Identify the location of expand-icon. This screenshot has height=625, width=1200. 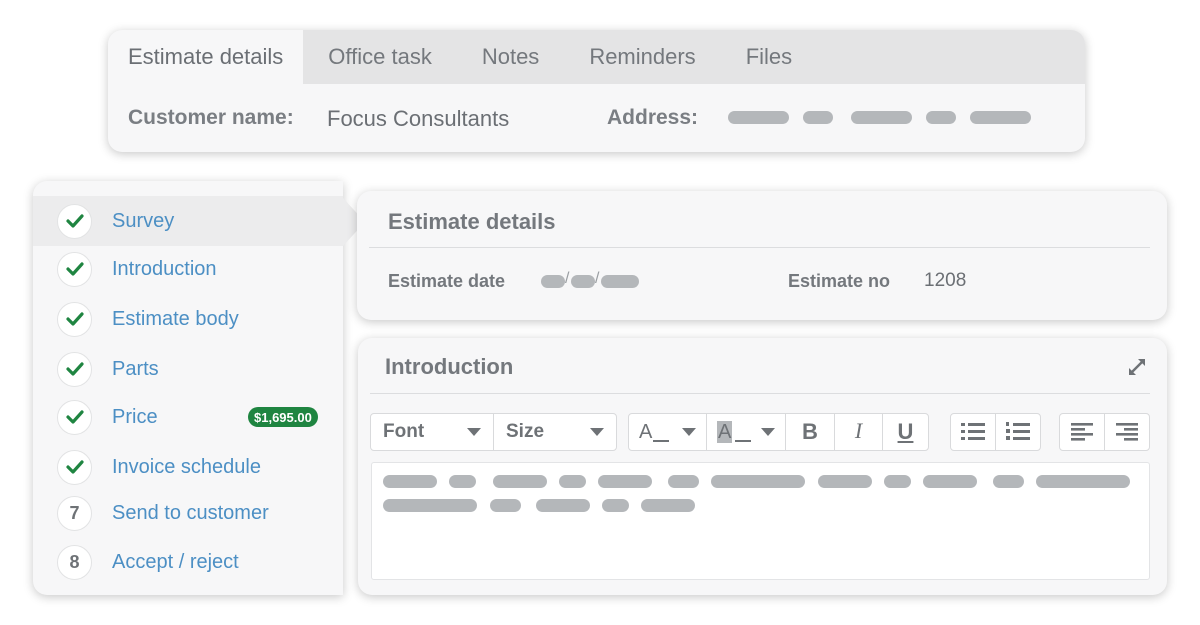
(1137, 367).